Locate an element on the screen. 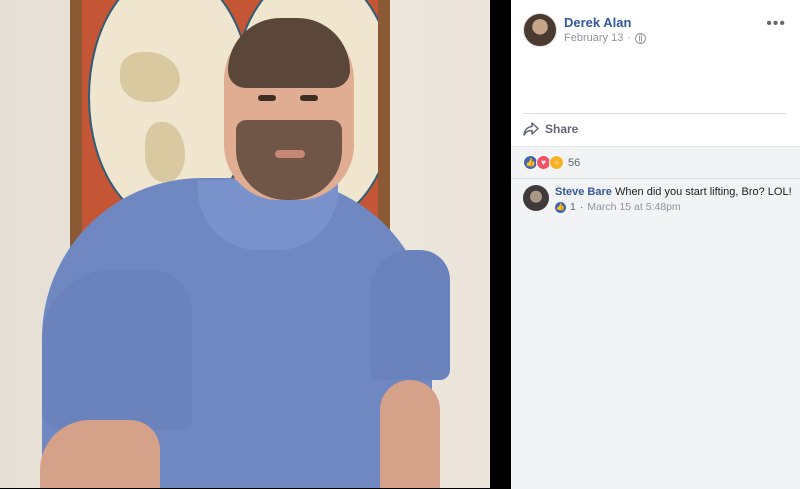 This screenshot has height=489, width=800. more-options-icon: ••• is located at coordinates (776, 24).